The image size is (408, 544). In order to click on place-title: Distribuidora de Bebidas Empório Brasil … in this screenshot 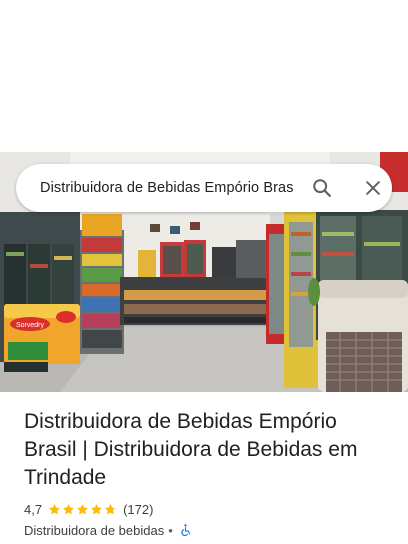, I will do `click(191, 449)`.